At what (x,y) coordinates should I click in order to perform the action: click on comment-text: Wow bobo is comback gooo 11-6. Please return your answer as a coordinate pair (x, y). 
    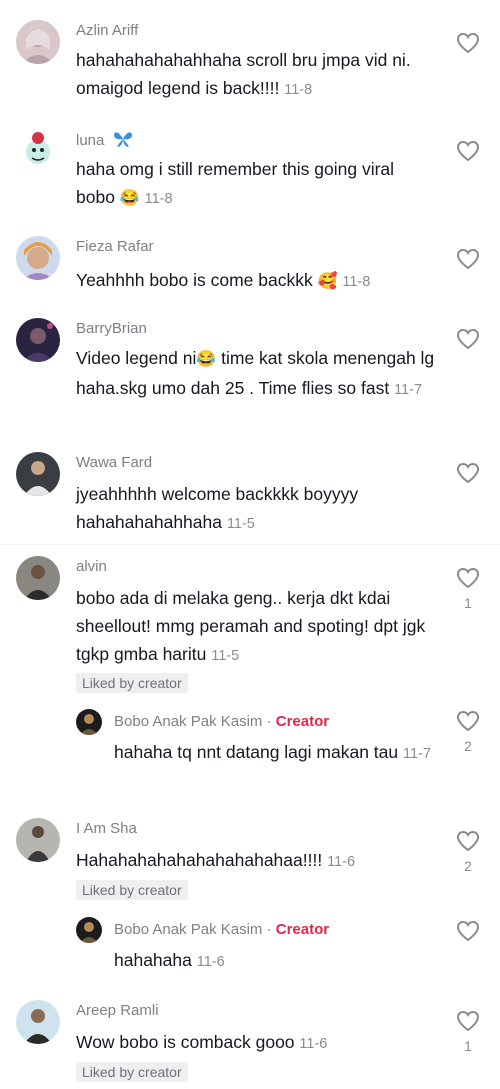
    Looking at the image, I should click on (256, 1043).